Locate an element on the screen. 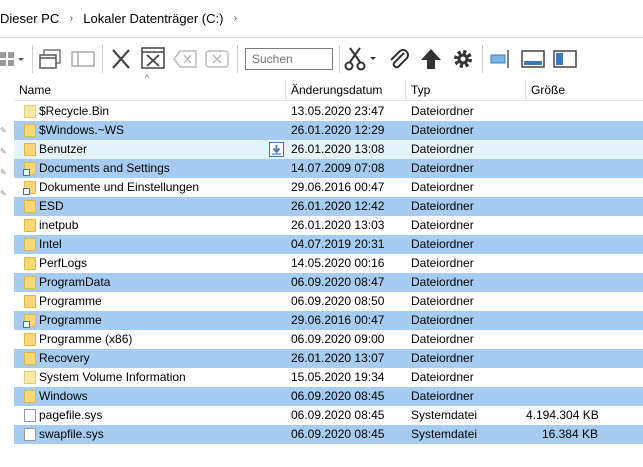 Image resolution: width=643 pixels, height=467 pixels. preview-pane-button is located at coordinates (533, 59).